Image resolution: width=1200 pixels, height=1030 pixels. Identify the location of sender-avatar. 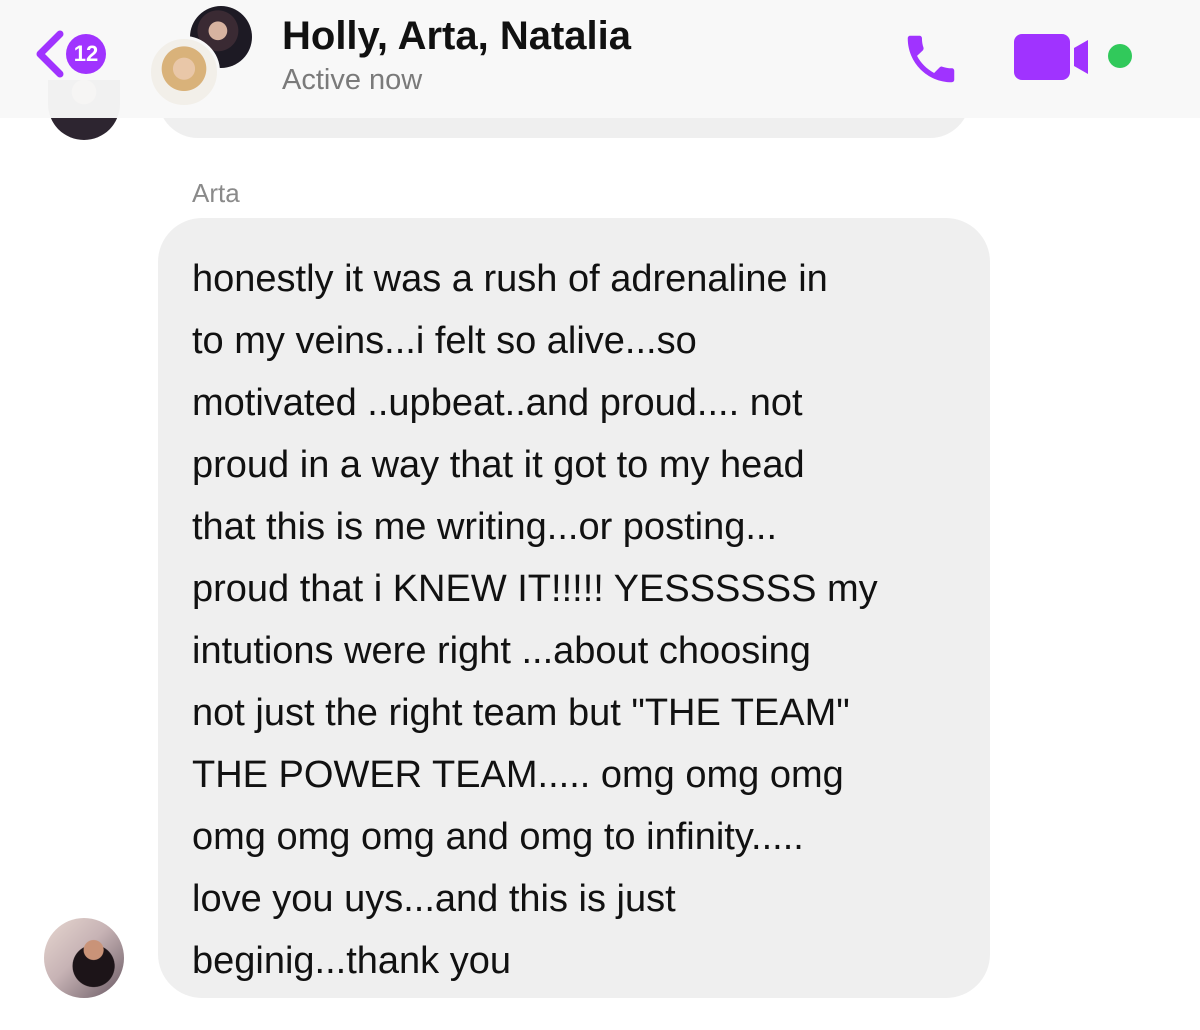
(84, 958).